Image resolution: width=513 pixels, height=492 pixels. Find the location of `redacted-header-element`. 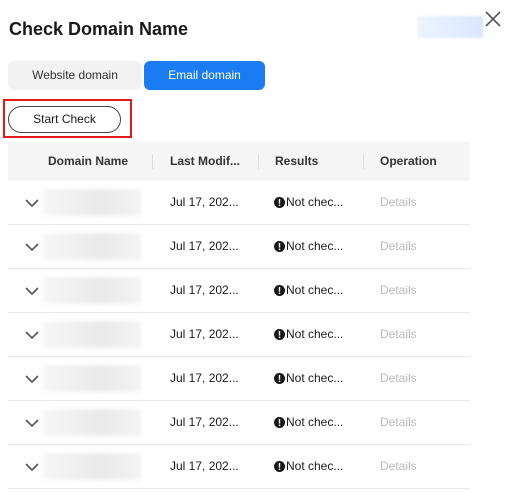

redacted-header-element is located at coordinates (450, 27).